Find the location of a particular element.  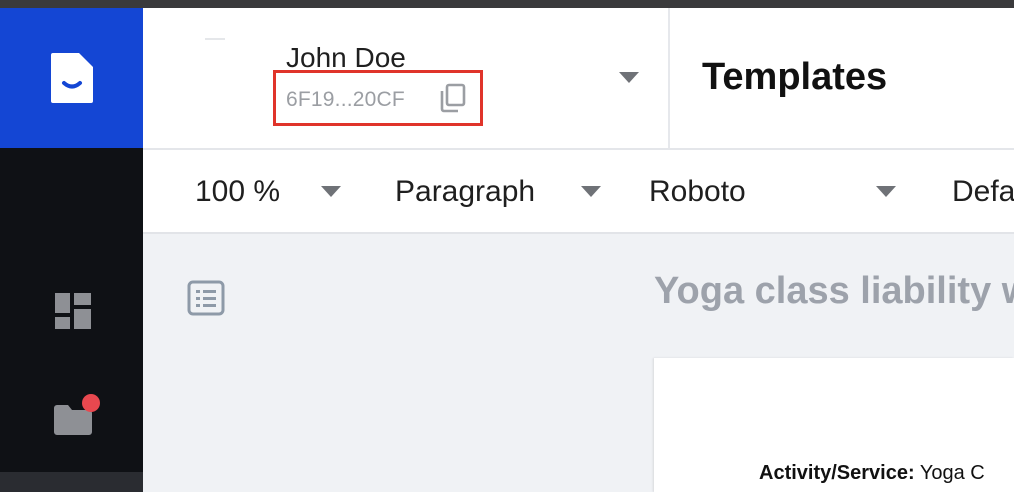

document-outline-button is located at coordinates (206, 298).